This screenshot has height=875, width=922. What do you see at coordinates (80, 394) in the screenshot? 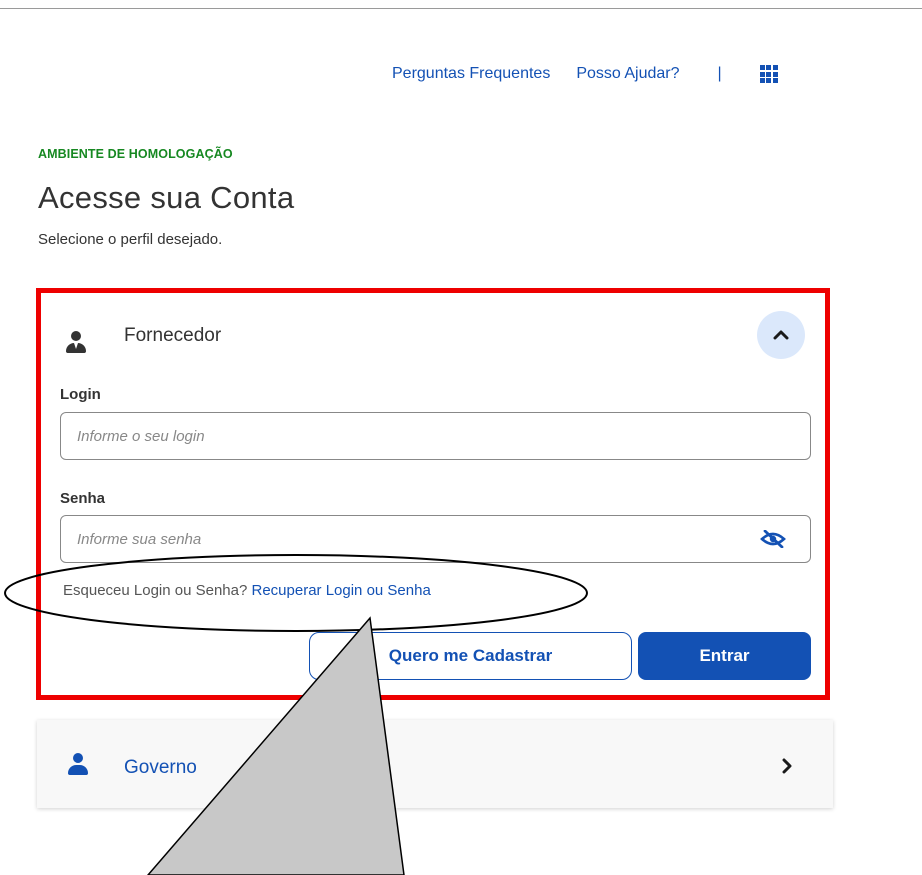
I see `login-label: Login` at bounding box center [80, 394].